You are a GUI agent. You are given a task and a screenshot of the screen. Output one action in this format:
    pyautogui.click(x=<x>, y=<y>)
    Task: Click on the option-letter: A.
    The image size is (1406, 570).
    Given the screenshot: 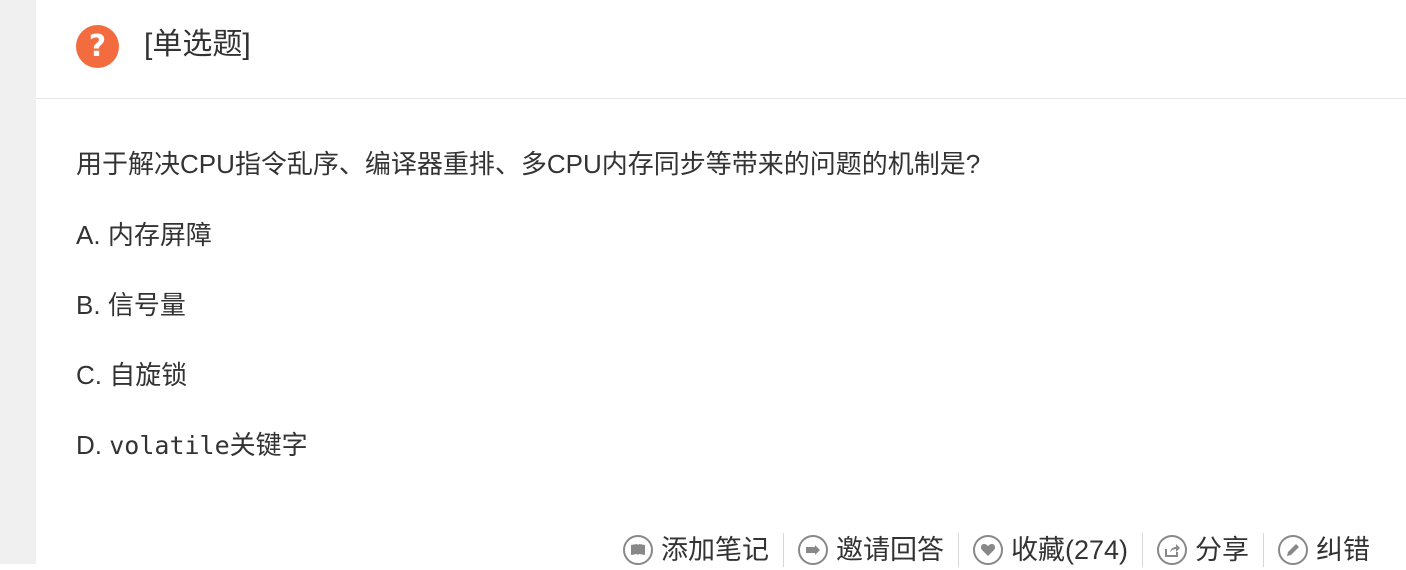 What is the action you would take?
    pyautogui.click(x=88, y=235)
    